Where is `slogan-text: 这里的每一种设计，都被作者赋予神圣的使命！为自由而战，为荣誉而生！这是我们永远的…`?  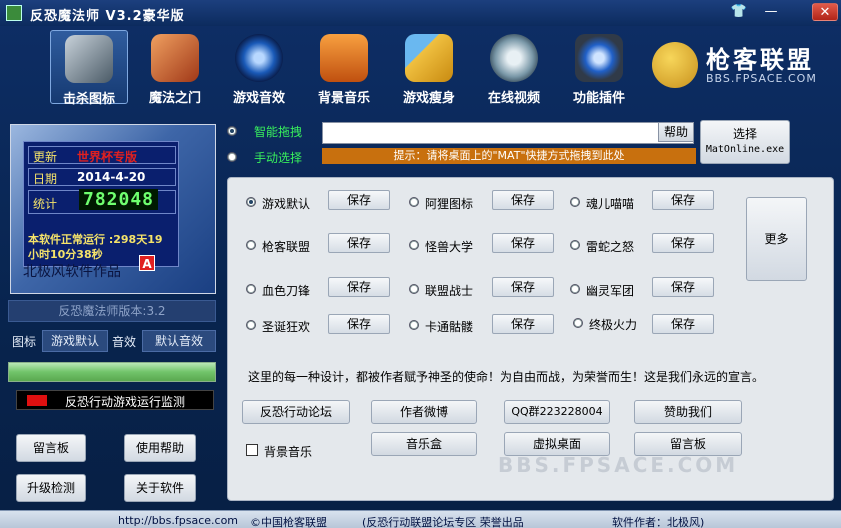 slogan-text: 这里的每一种设计，都被作者赋予神圣的使命！为自由而战，为荣誉而生！这是我们永远的… is located at coordinates (506, 377).